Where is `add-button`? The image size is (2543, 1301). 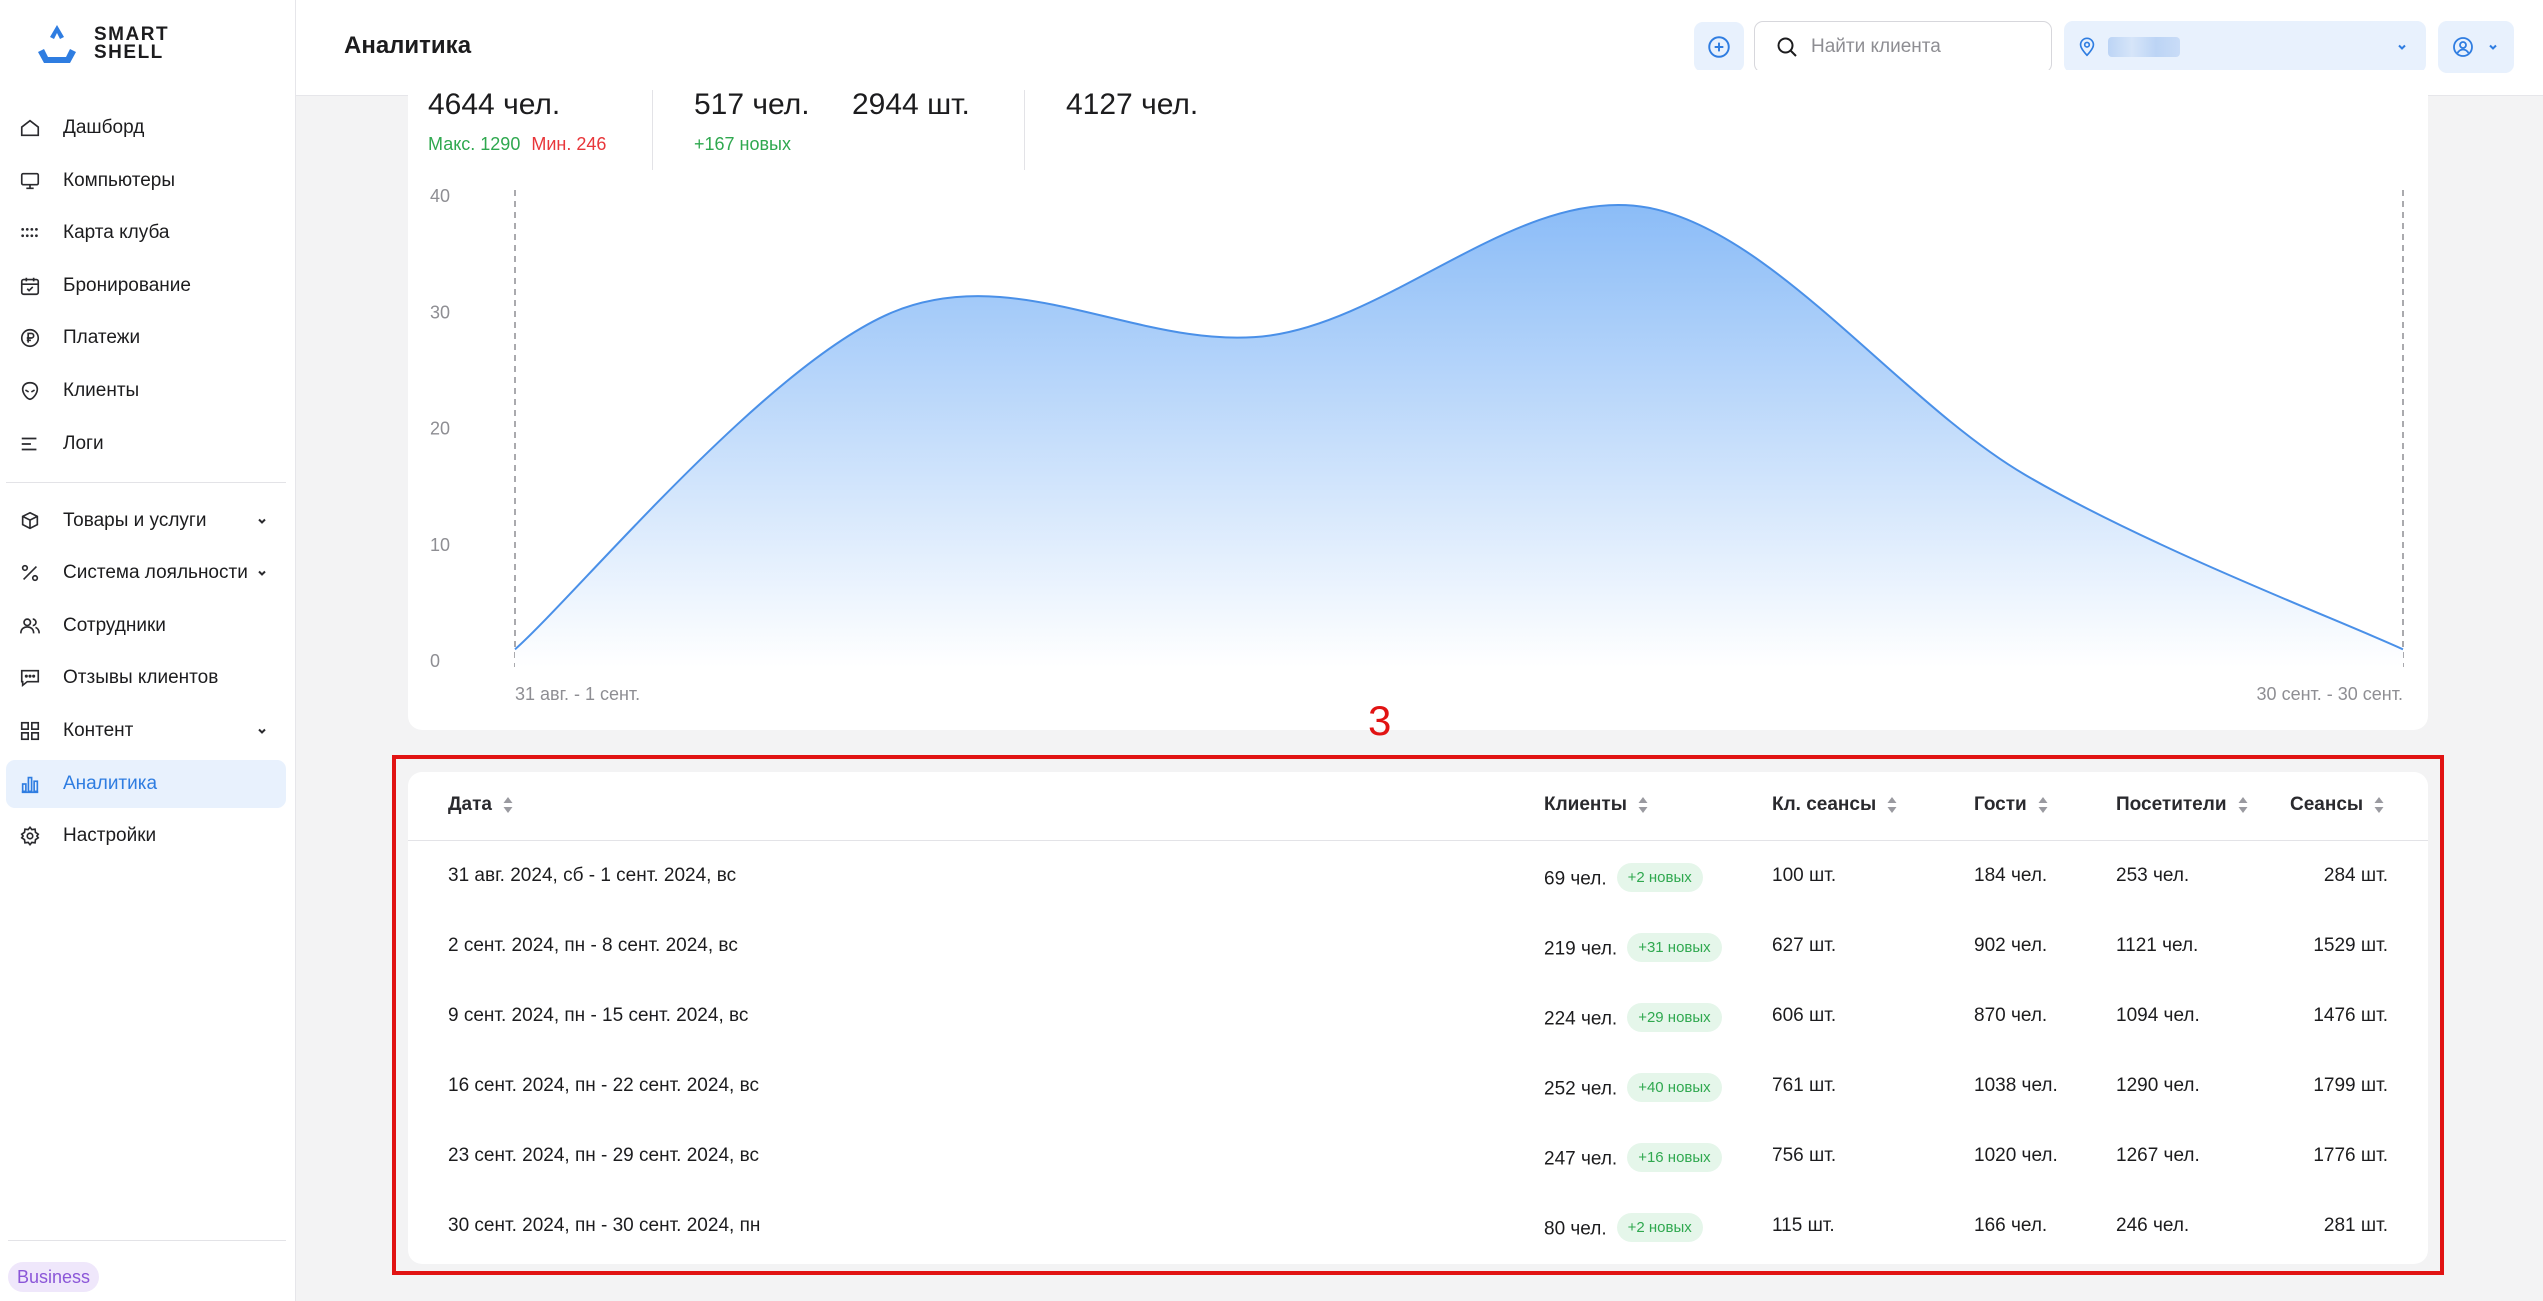
add-button is located at coordinates (1719, 47).